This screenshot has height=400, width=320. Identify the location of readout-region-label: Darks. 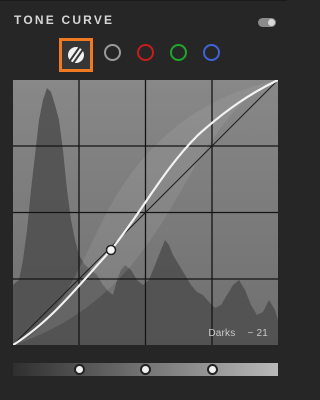
(222, 333).